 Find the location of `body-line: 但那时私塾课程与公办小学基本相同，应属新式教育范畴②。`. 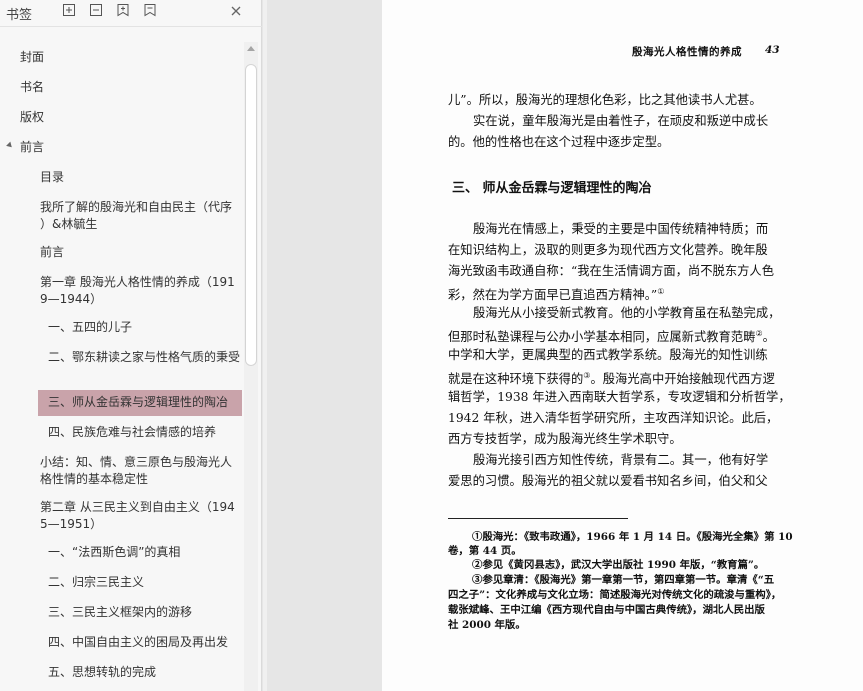

body-line: 但那时私塾课程与公办小学基本相同，应属新式教育范畴②。 is located at coordinates (611, 335).